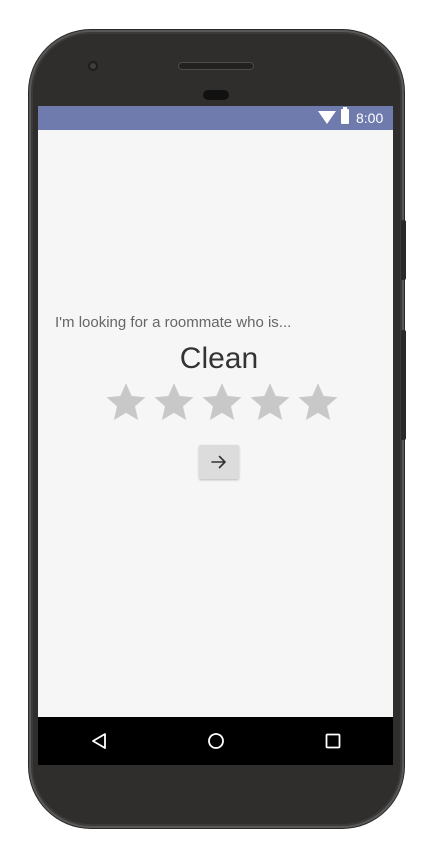 The width and height of the screenshot is (434, 844). I want to click on home-icon, so click(216, 741).